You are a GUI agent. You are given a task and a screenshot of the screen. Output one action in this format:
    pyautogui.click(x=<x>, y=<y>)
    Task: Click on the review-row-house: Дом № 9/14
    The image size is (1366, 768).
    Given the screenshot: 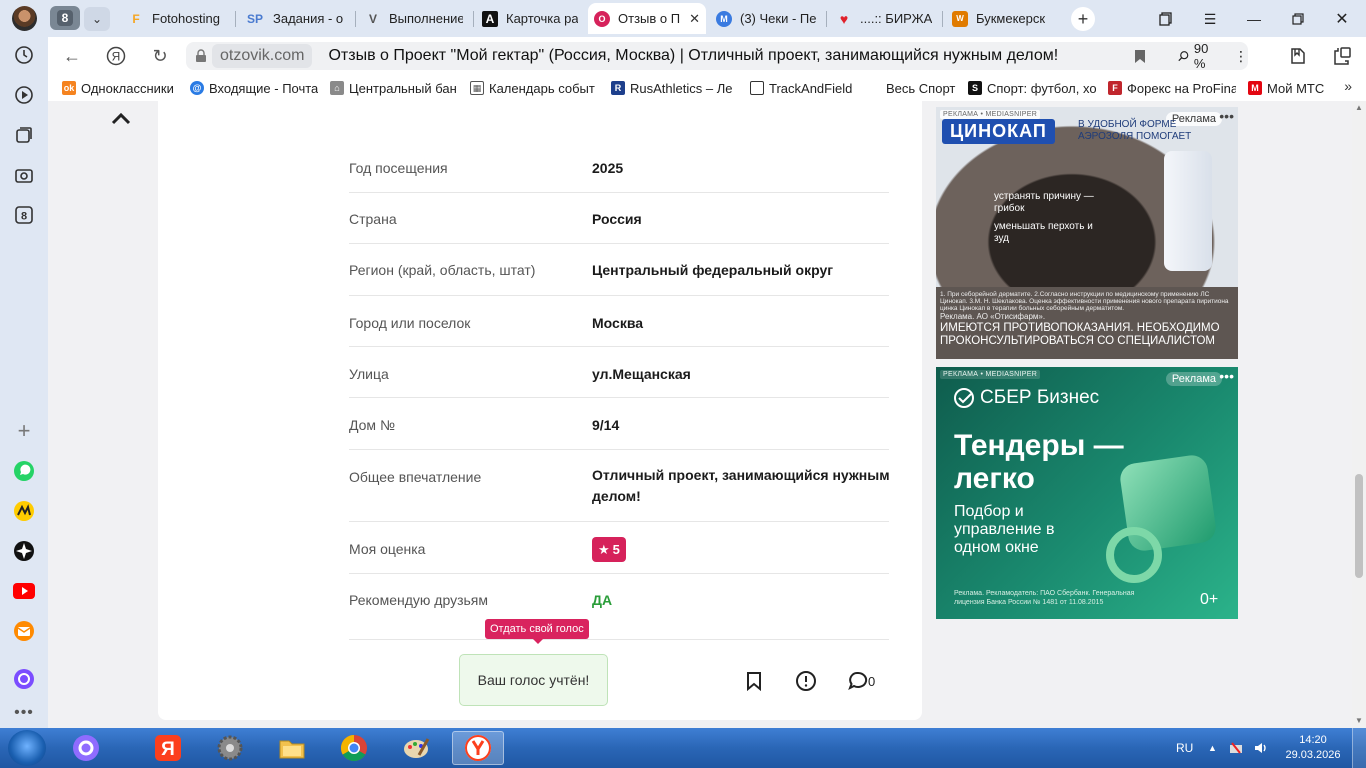 What is the action you would take?
    pyautogui.click(x=619, y=424)
    